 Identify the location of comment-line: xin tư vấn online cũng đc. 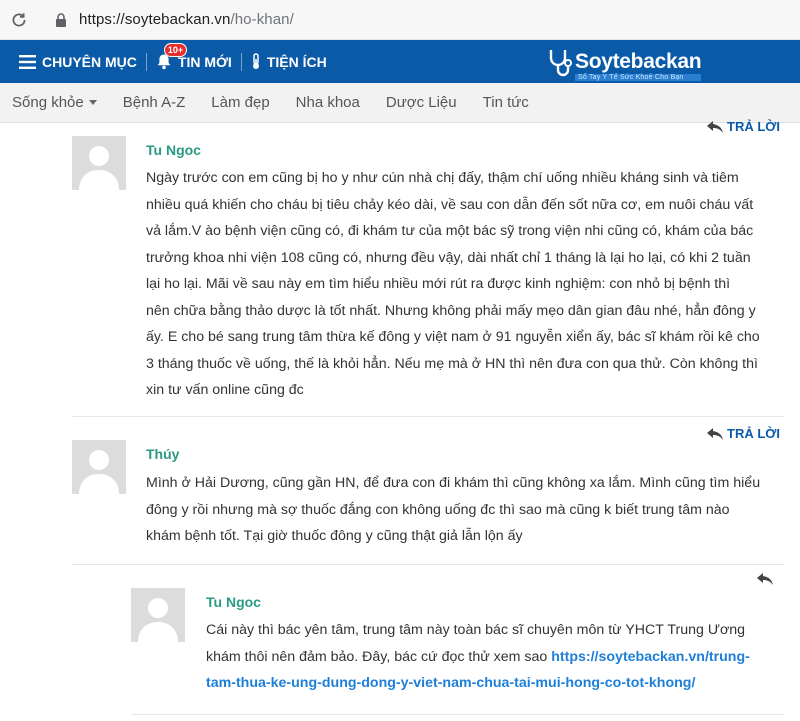
(225, 390).